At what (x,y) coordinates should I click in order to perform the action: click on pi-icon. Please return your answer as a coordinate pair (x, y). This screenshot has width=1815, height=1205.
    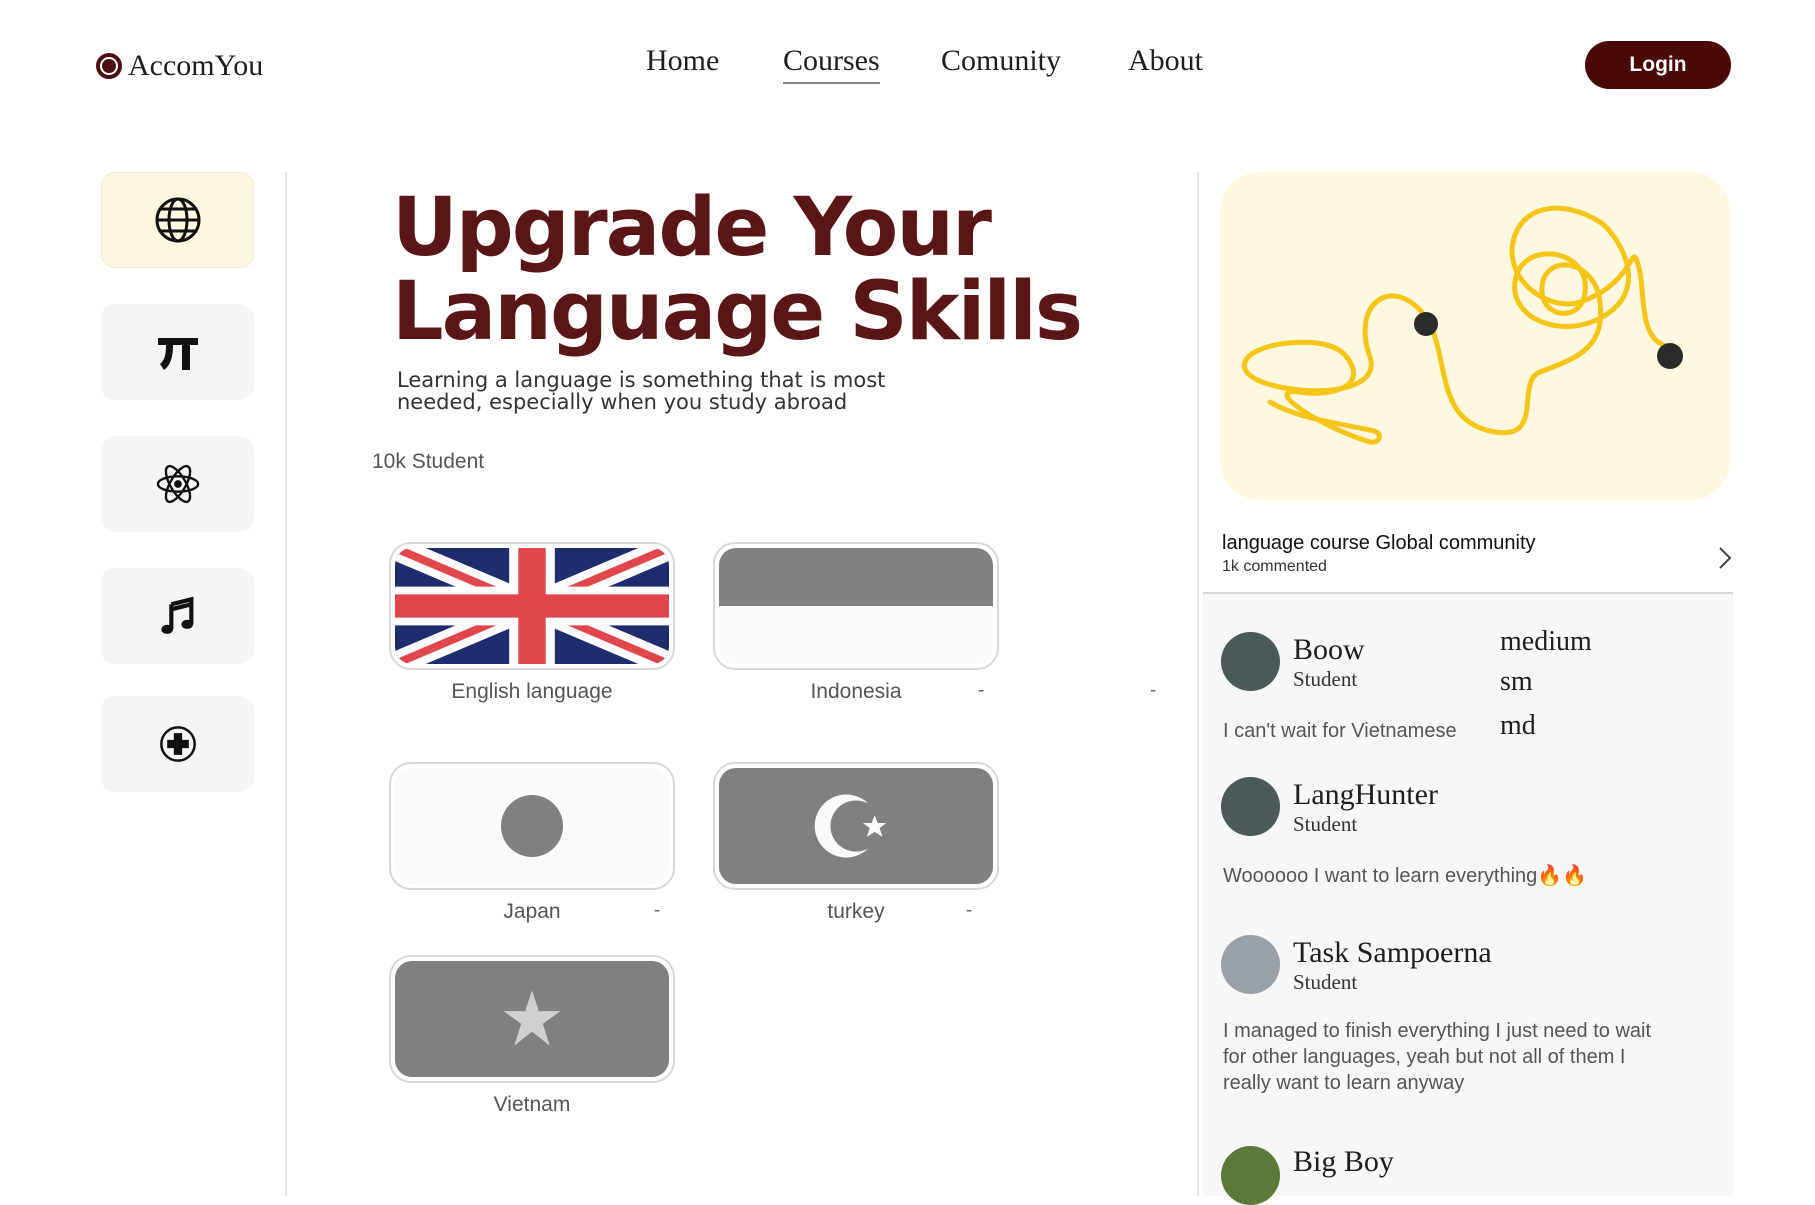
    Looking at the image, I should click on (177, 354).